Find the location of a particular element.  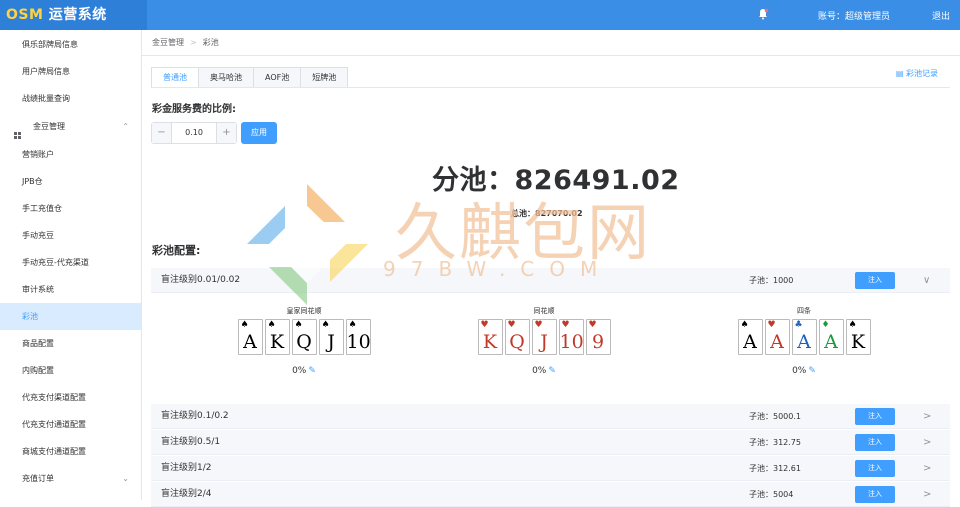

sidebar-item-label: JPB仓 is located at coordinates (32, 181).